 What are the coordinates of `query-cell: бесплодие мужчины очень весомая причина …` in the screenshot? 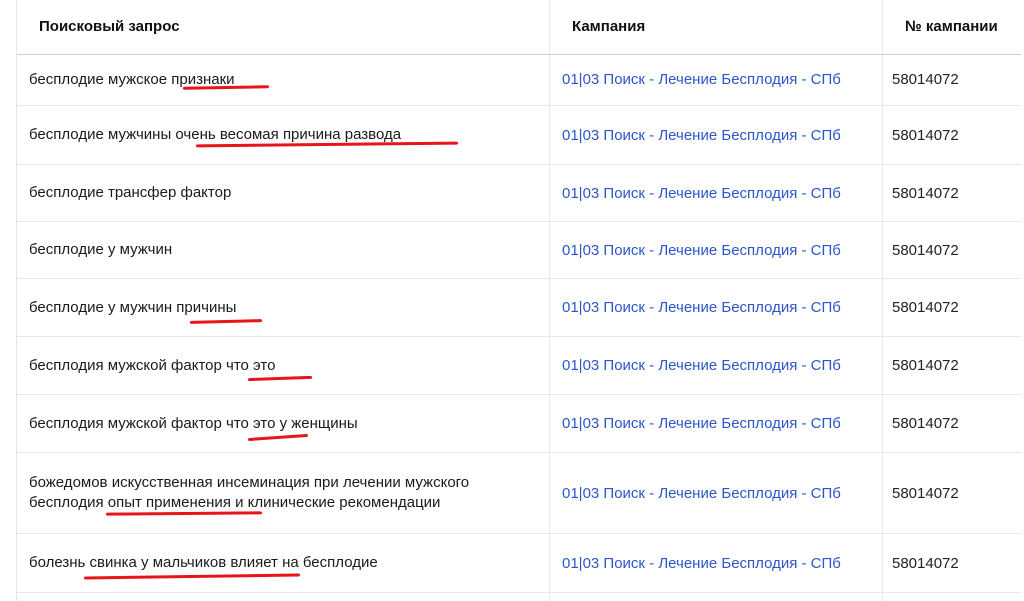 It's located at (215, 134).